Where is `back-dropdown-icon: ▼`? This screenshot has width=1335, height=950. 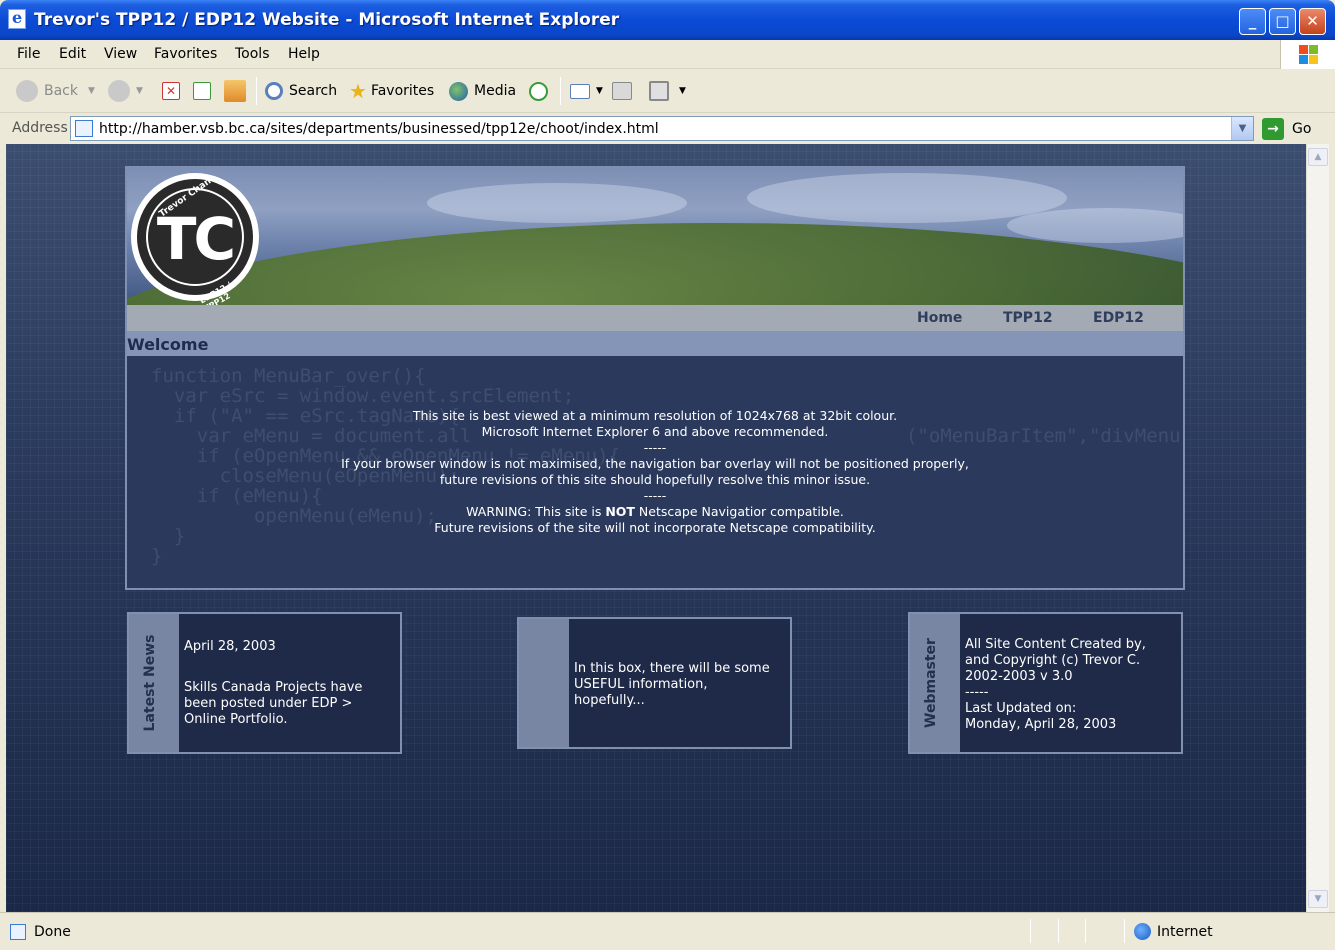
back-dropdown-icon: ▼ is located at coordinates (91, 91).